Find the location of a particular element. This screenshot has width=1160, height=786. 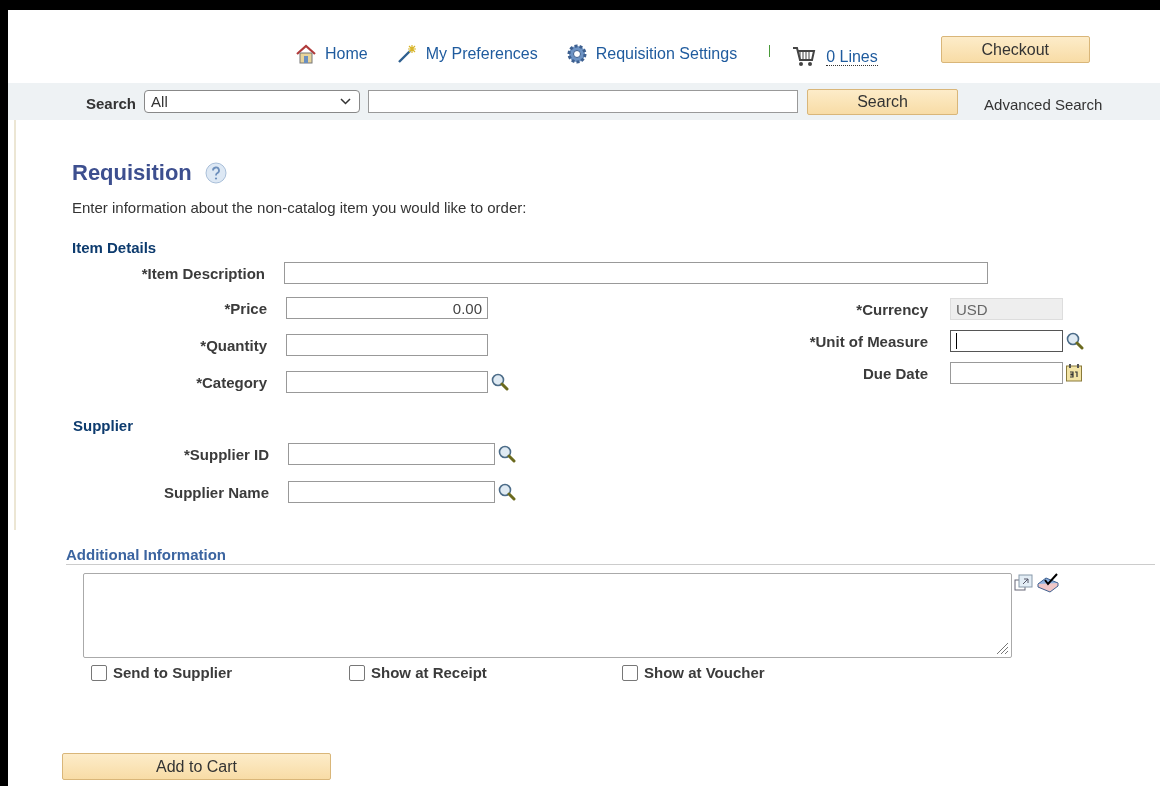

checkbox-label: Send to Supplier is located at coordinates (173, 672).